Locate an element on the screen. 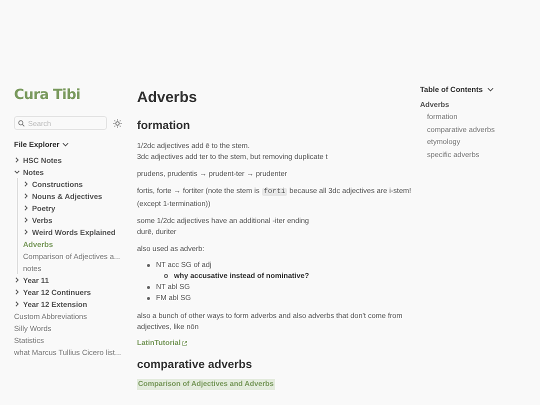 Image resolution: width=540 pixels, height=405 pixels. external-link-icon is located at coordinates (184, 343).